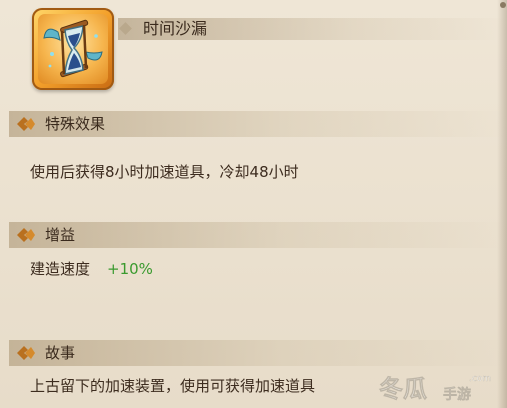 Image resolution: width=507 pixels, height=408 pixels. What do you see at coordinates (435, 388) in the screenshot?
I see `watermark-logo: 冬瓜 .com 手游` at bounding box center [435, 388].